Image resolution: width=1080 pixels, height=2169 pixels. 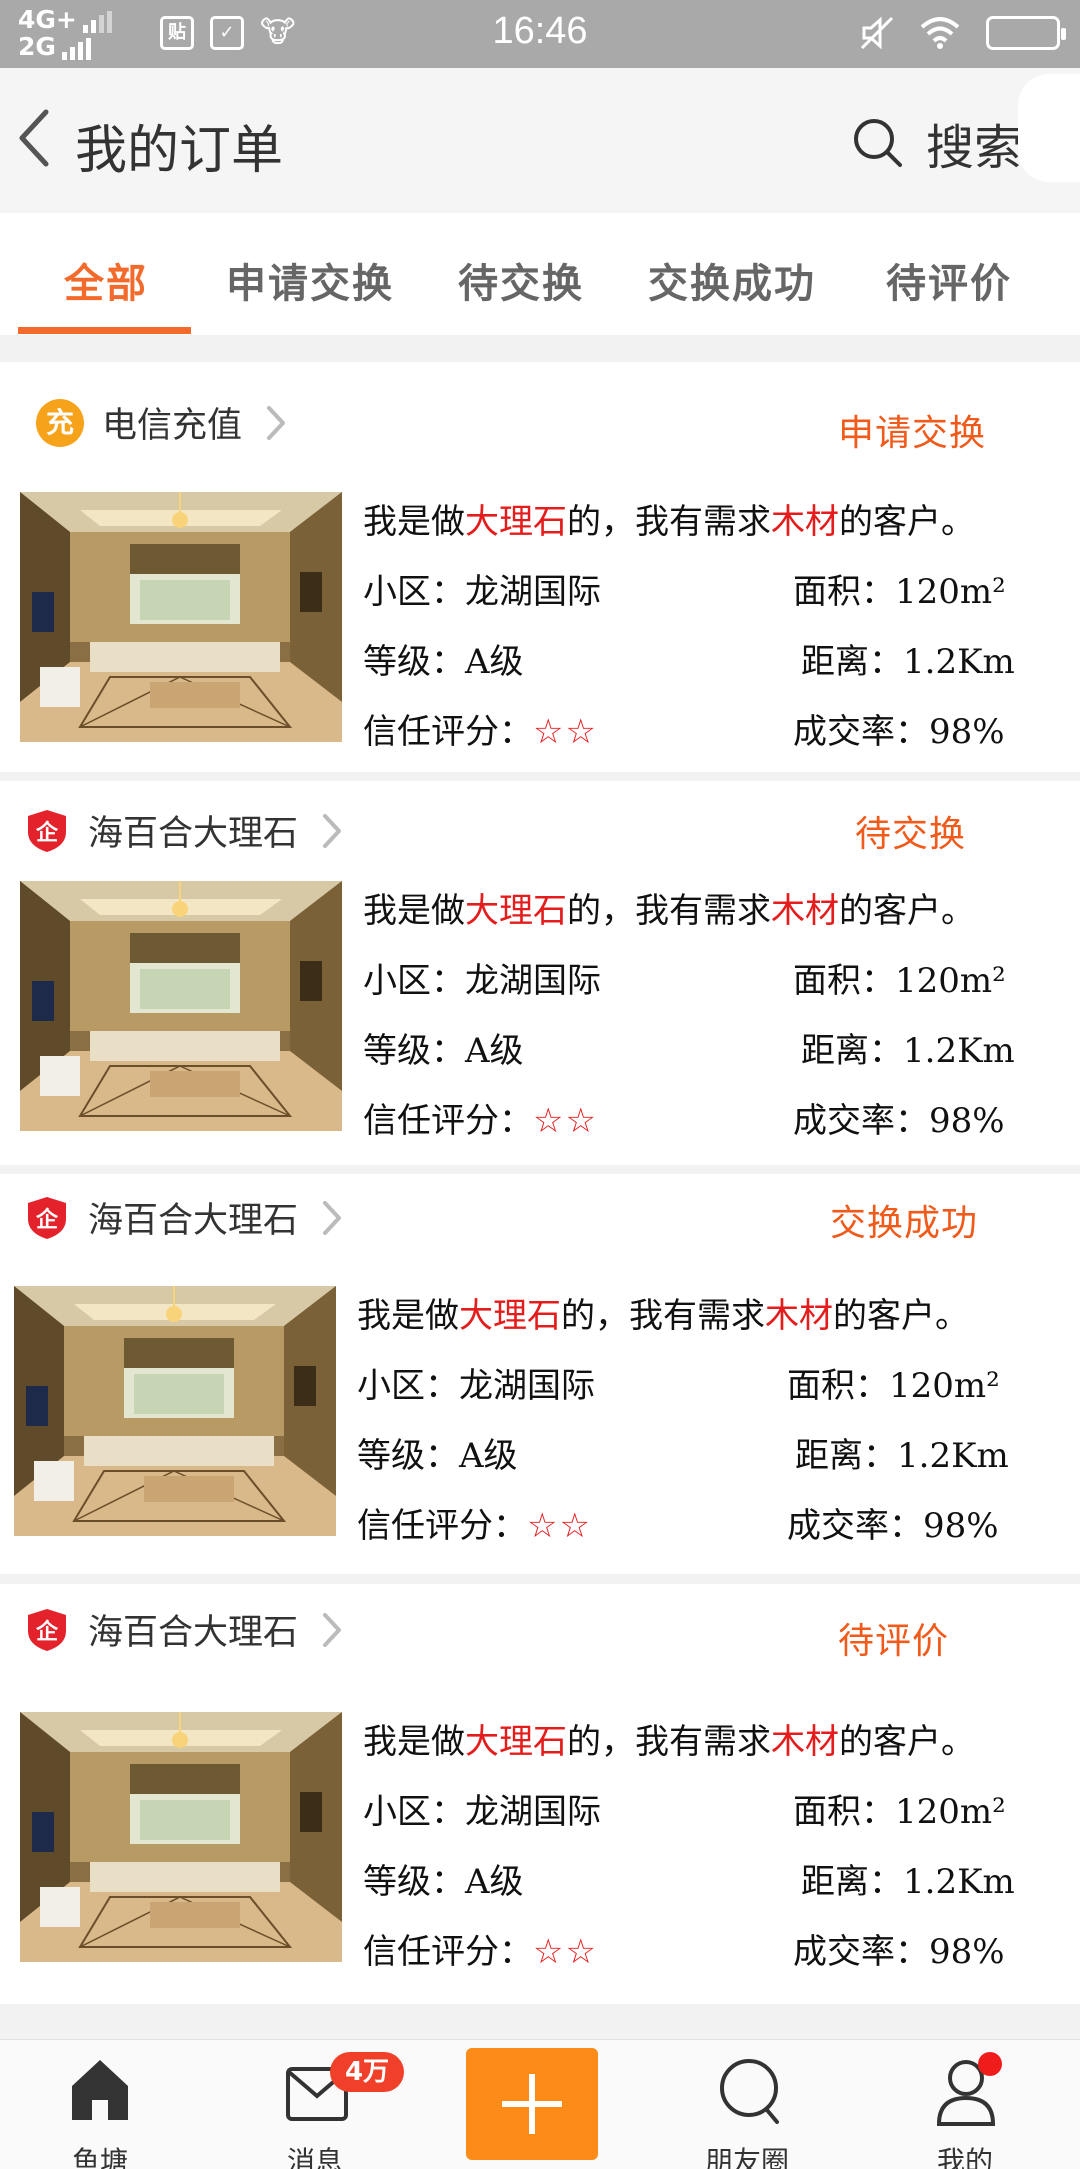 What do you see at coordinates (912, 433) in the screenshot?
I see `order-status: 申请交换` at bounding box center [912, 433].